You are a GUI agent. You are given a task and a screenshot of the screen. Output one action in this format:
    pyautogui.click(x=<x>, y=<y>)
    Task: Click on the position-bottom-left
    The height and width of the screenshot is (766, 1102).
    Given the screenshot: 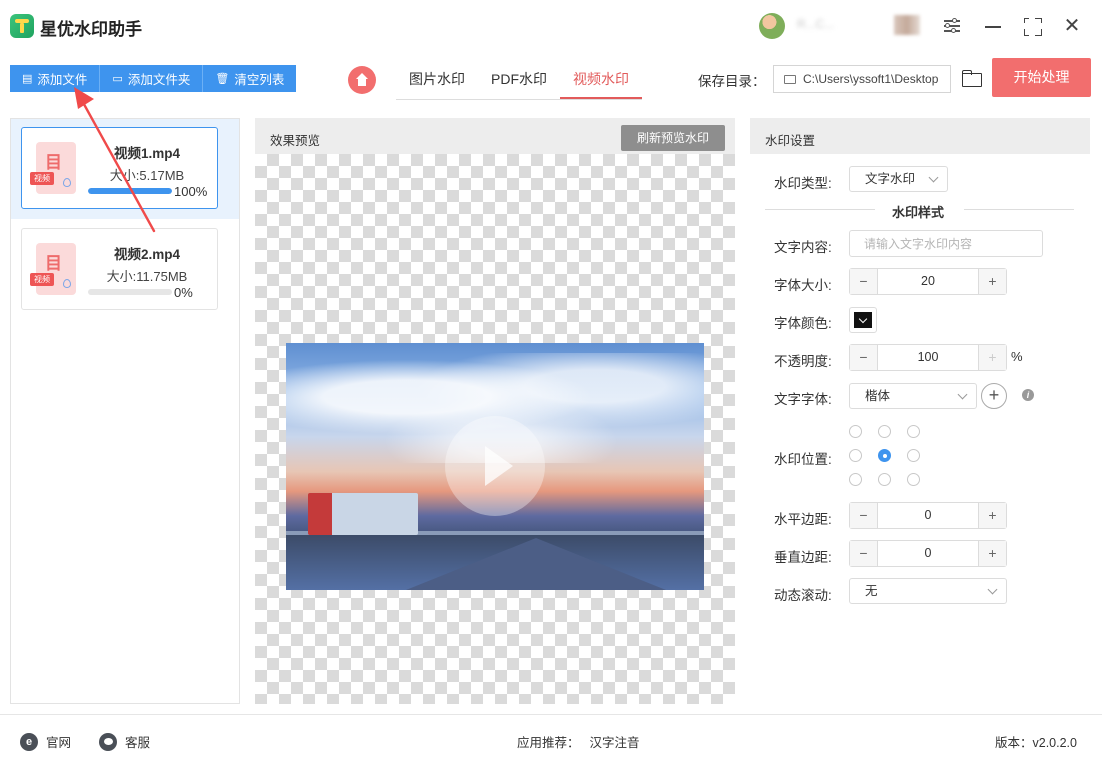 What is the action you would take?
    pyautogui.click(x=855, y=479)
    